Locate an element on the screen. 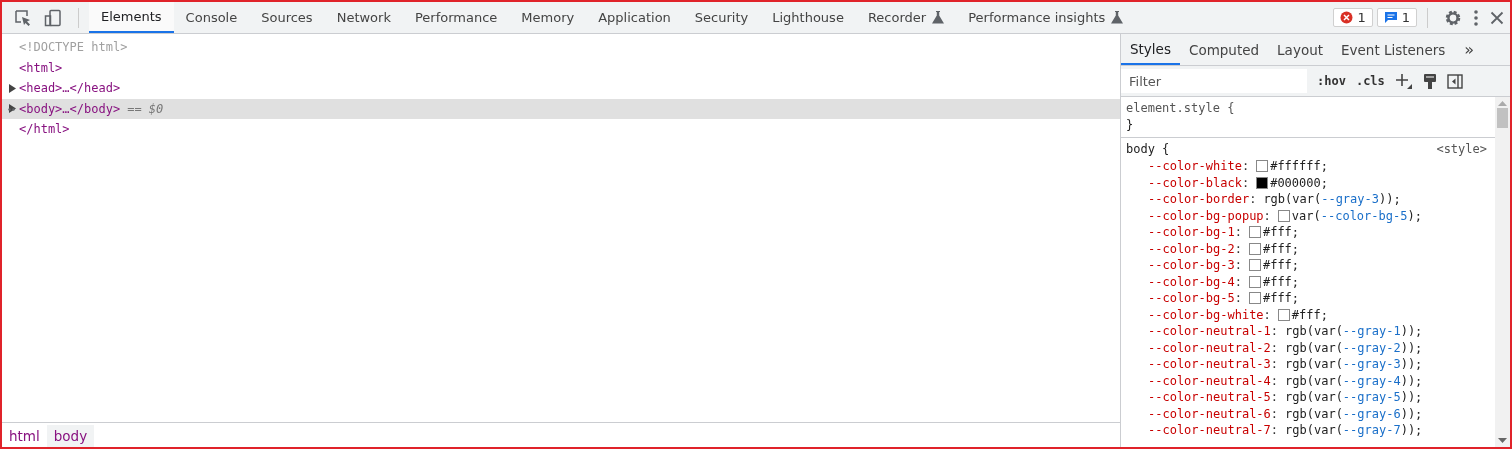 This screenshot has height=449, width=1512. error-count: 1 is located at coordinates (1353, 17).